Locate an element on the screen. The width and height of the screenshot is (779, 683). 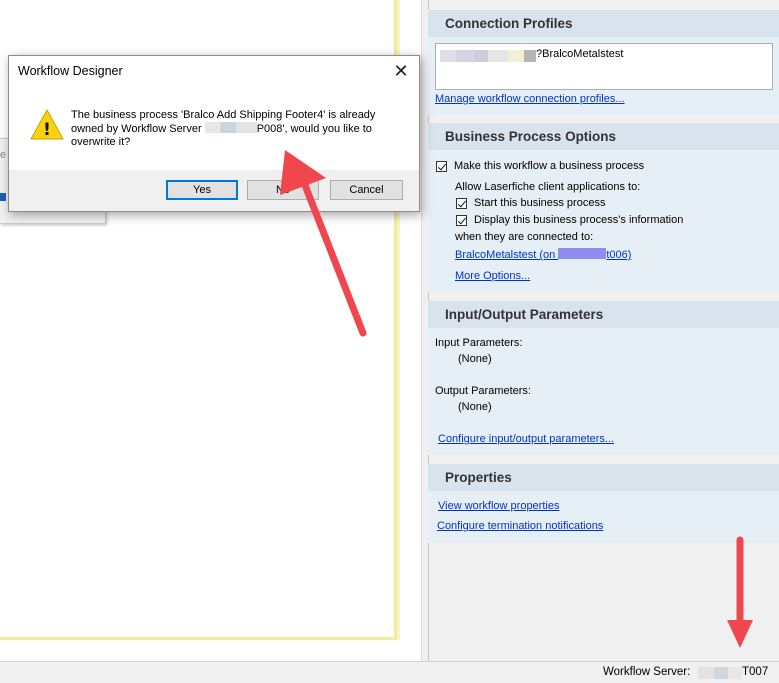
section-body-properties is located at coordinates (603, 517).